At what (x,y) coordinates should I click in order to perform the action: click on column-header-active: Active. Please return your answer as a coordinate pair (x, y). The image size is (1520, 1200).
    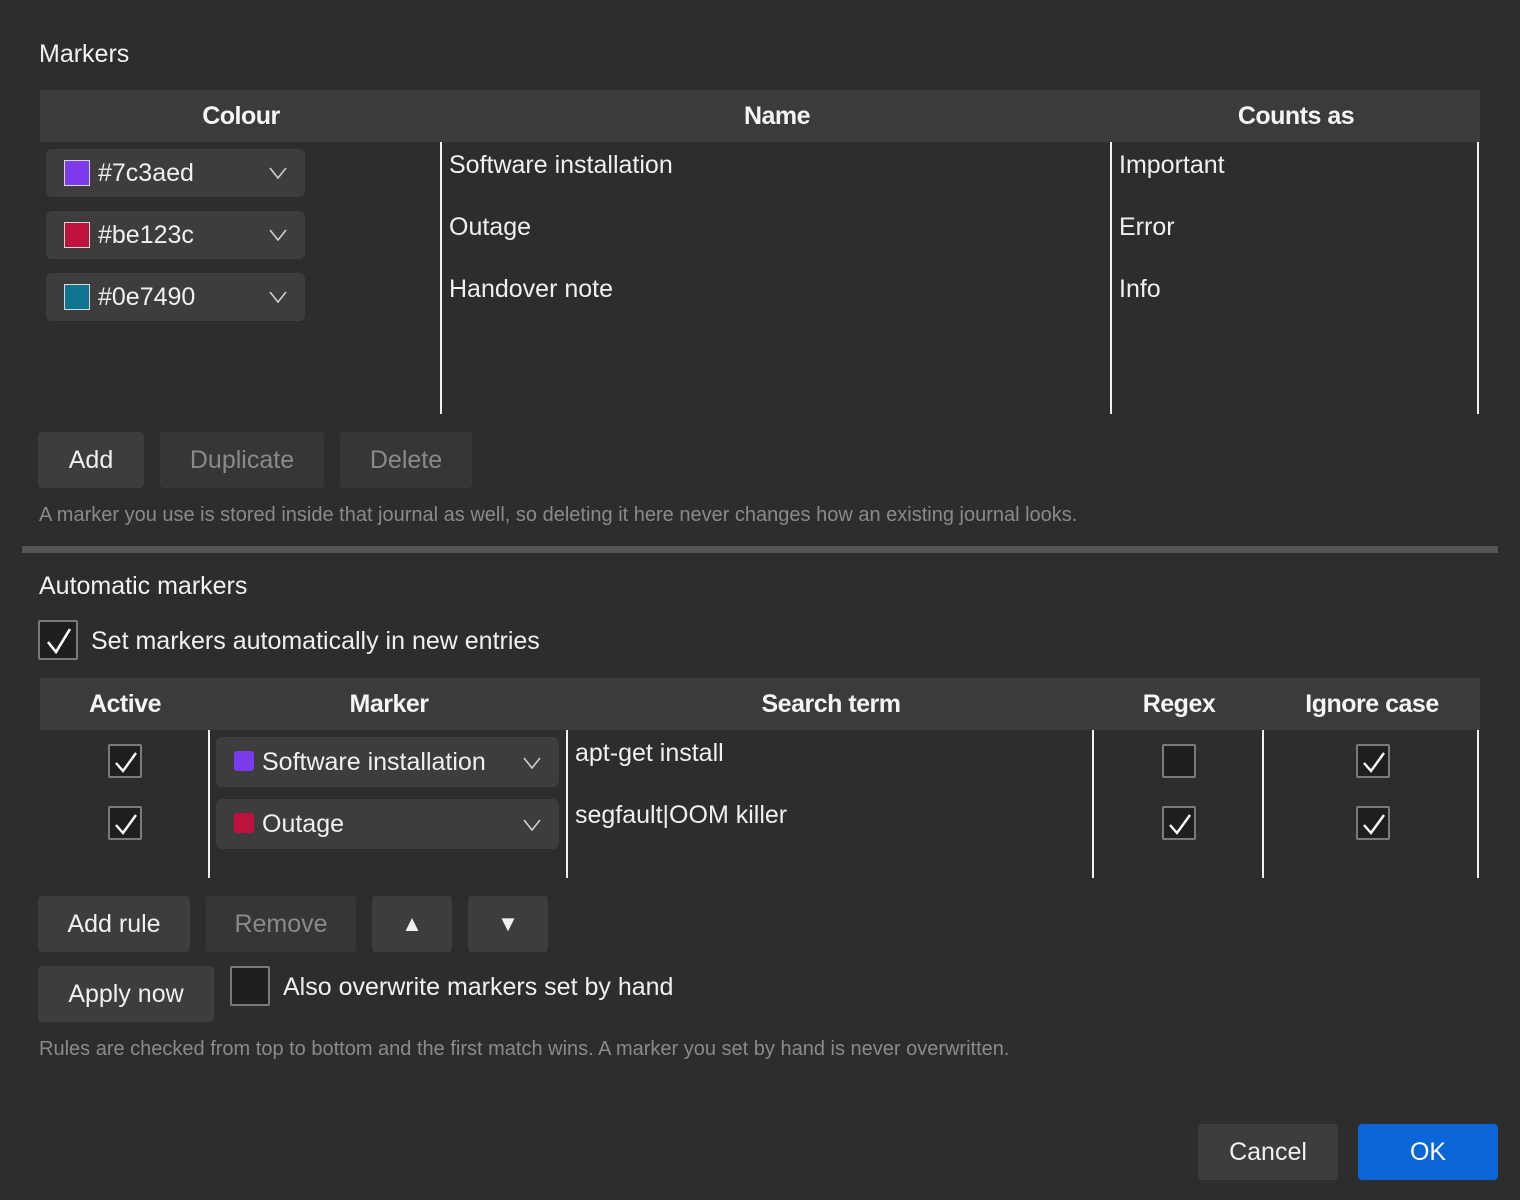
    Looking at the image, I should click on (125, 704).